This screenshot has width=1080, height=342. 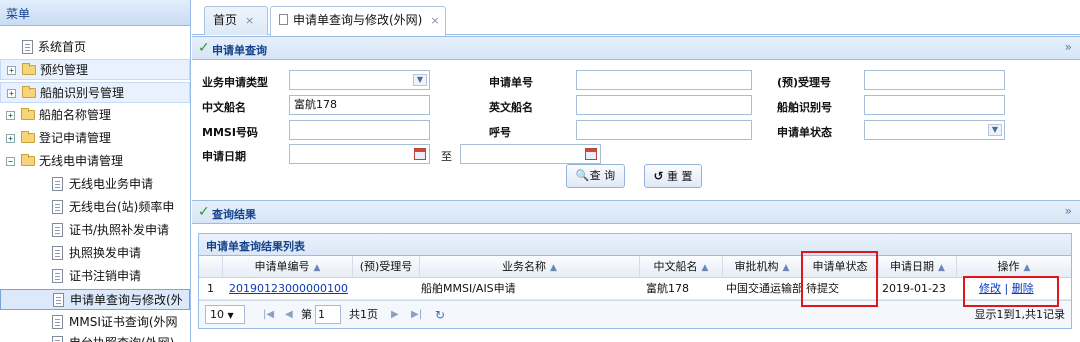 What do you see at coordinates (664, 80) in the screenshot?
I see `app-no-field` at bounding box center [664, 80].